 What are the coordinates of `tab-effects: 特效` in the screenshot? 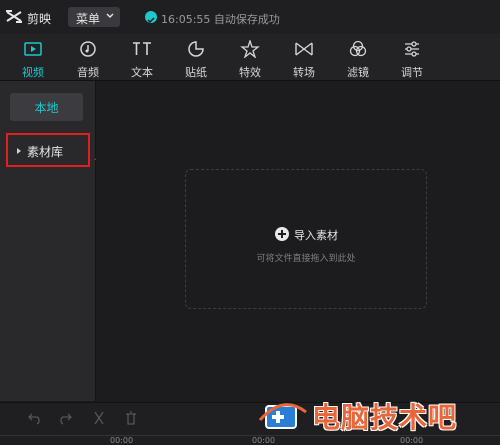 It's located at (250, 57).